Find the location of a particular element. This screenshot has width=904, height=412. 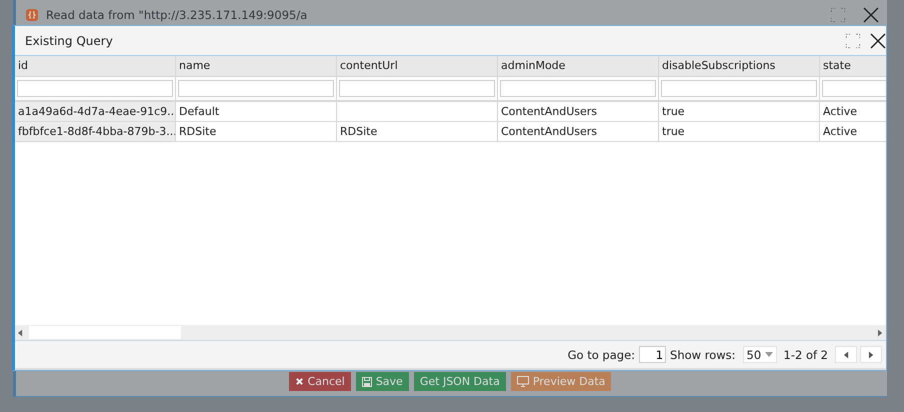

column-header: adminMode is located at coordinates (578, 66).